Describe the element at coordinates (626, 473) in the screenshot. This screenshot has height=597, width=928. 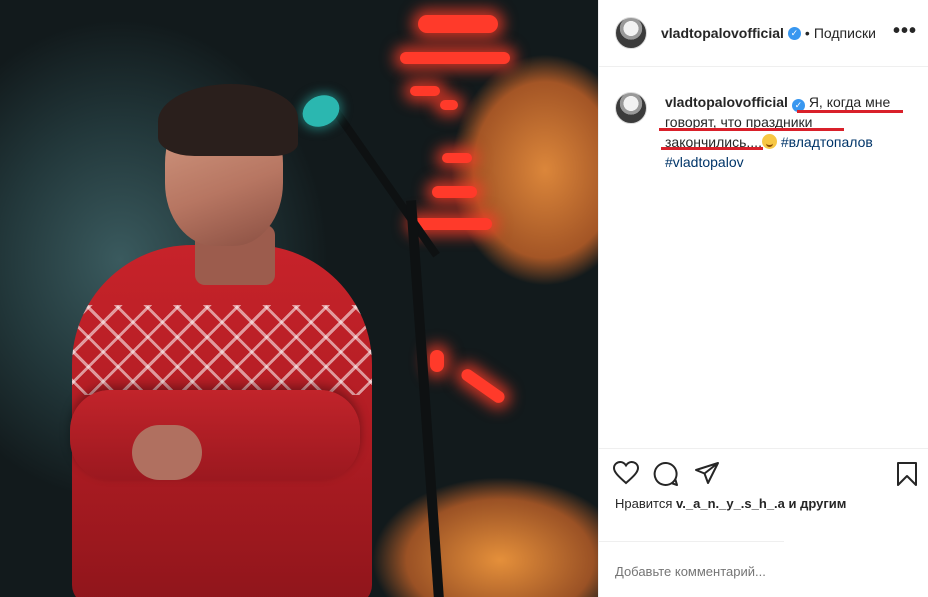
I see `heart-icon` at that location.